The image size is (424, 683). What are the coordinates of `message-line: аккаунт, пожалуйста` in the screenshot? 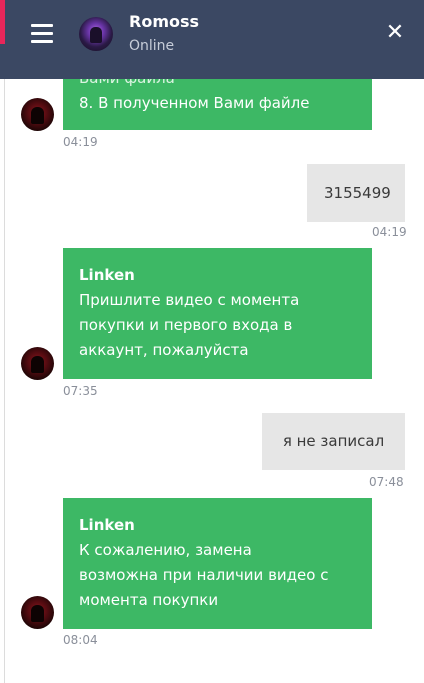 It's located at (164, 350).